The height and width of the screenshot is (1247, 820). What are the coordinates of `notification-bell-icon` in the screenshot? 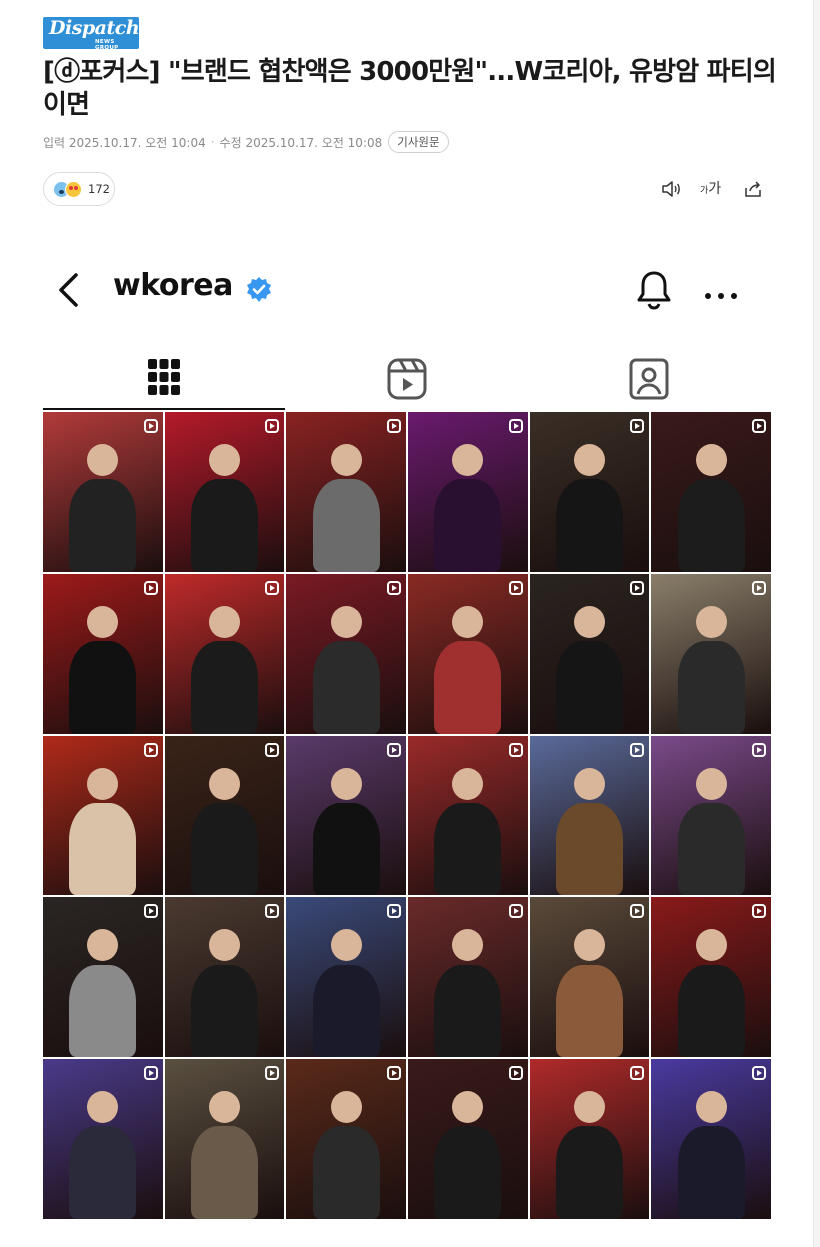 It's located at (654, 292).